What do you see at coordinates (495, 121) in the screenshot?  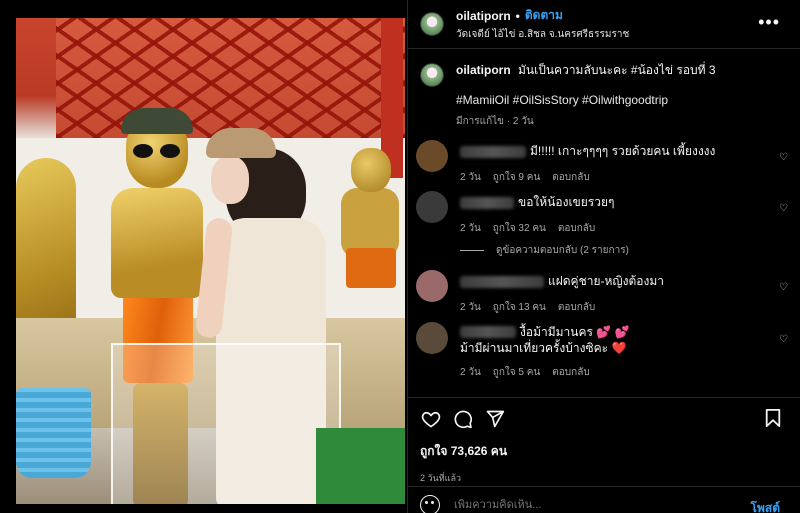 I see `caption-meta: มีการแก้ไข · 2 วัน` at bounding box center [495, 121].